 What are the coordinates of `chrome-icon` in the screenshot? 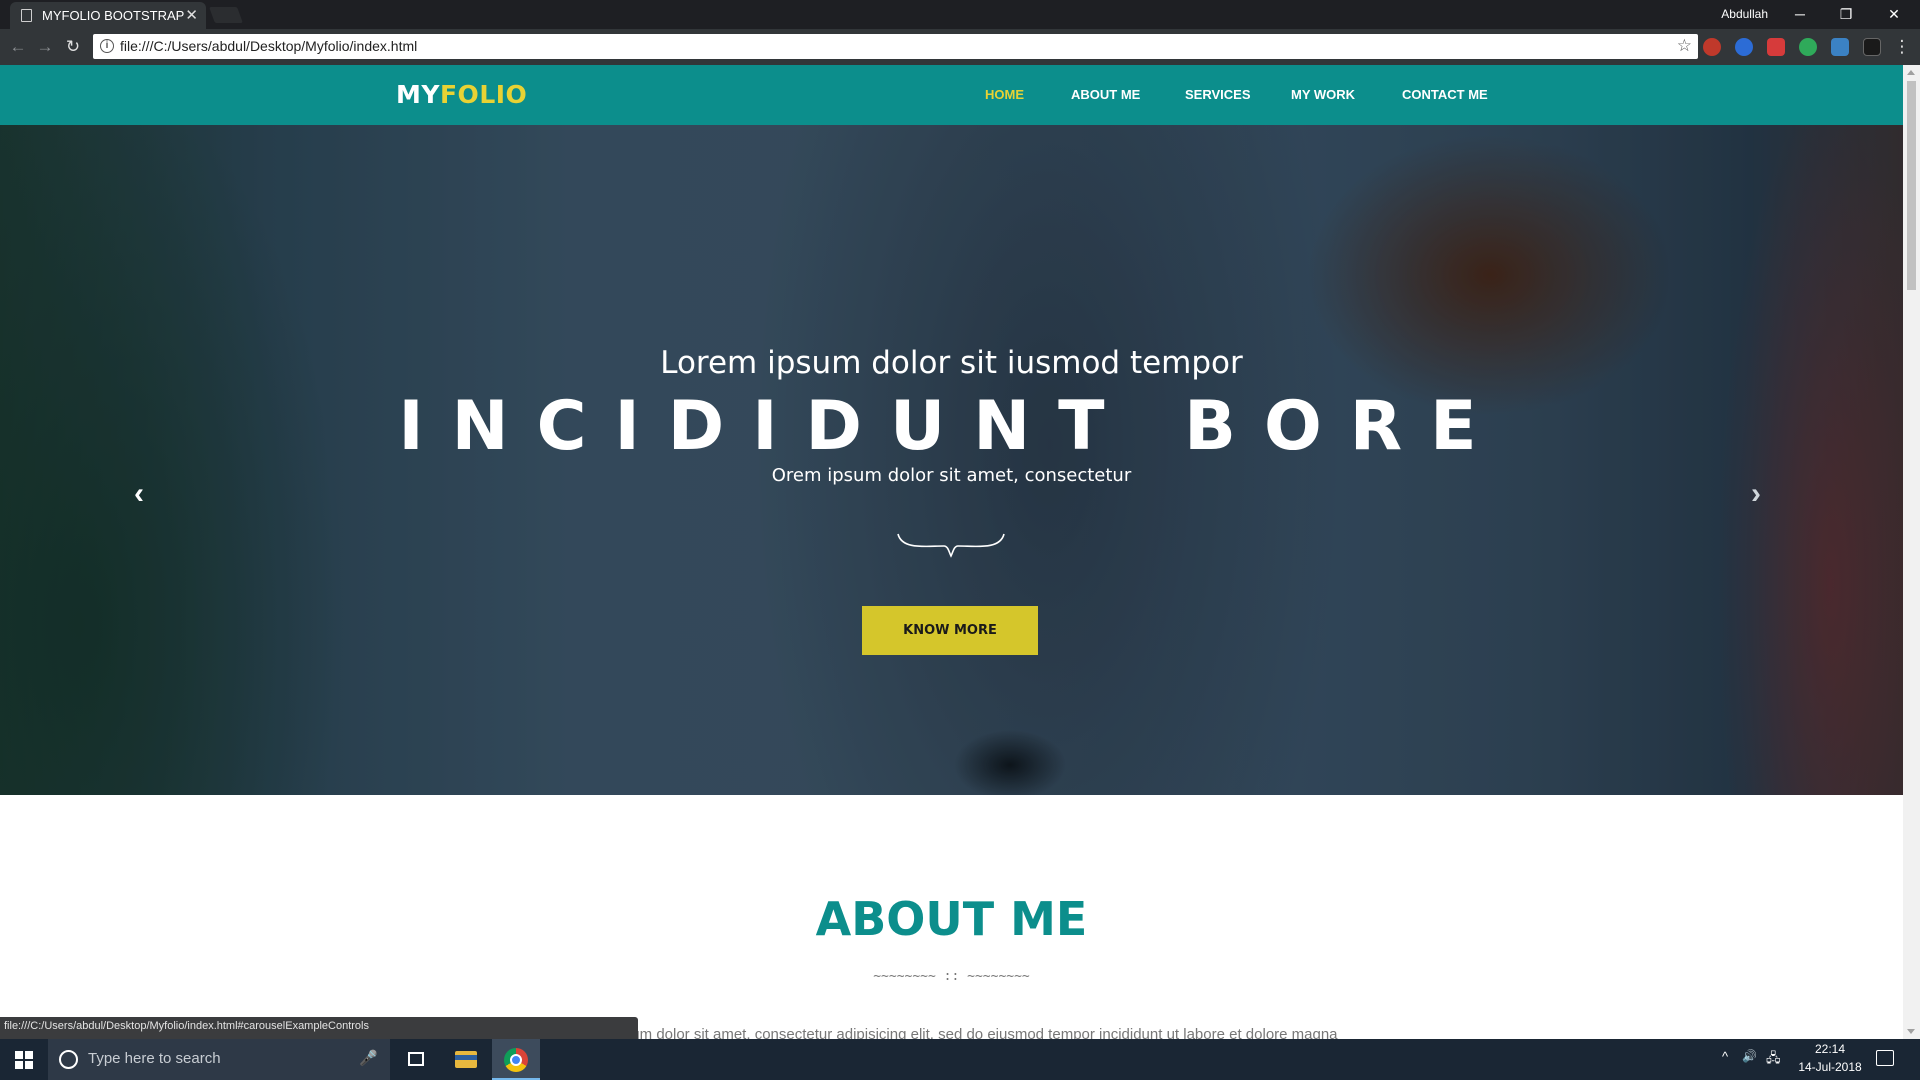 It's located at (516, 1060).